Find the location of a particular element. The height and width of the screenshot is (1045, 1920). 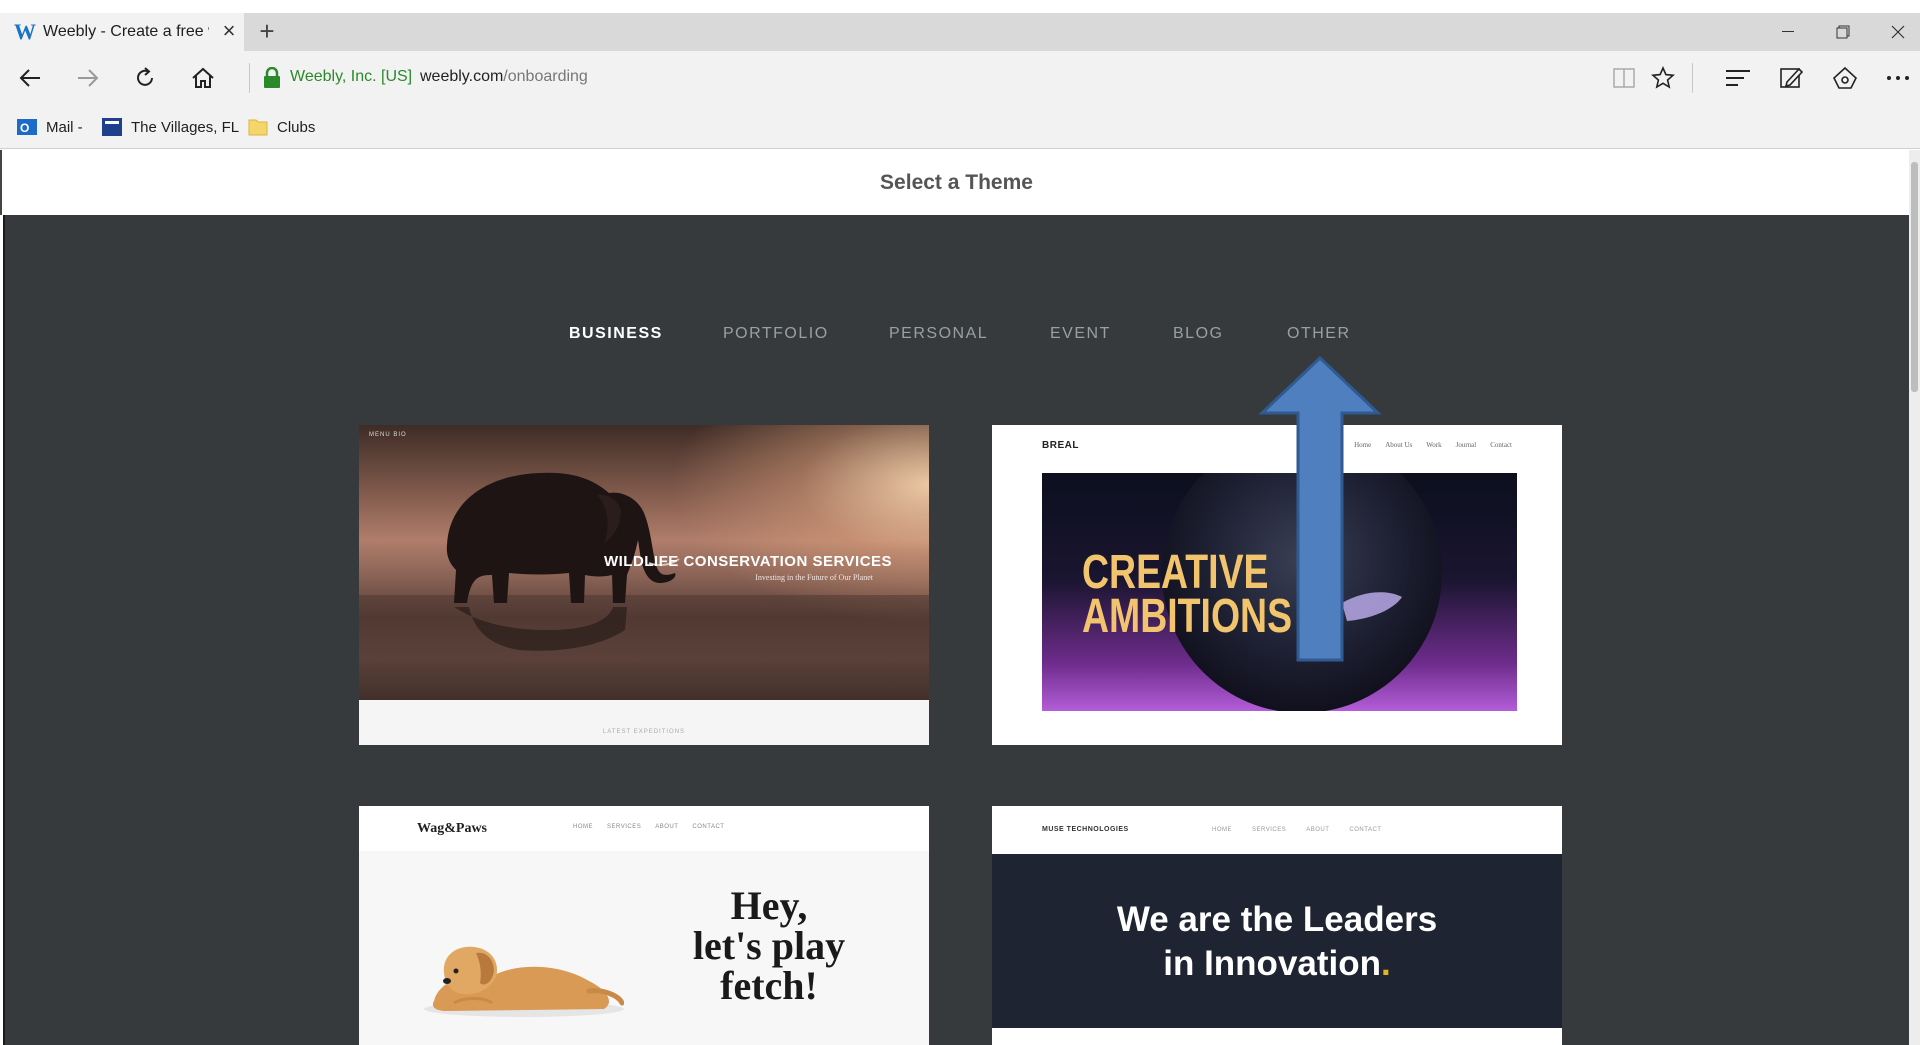

address-bar: weebly.com/onboarding is located at coordinates (504, 77).